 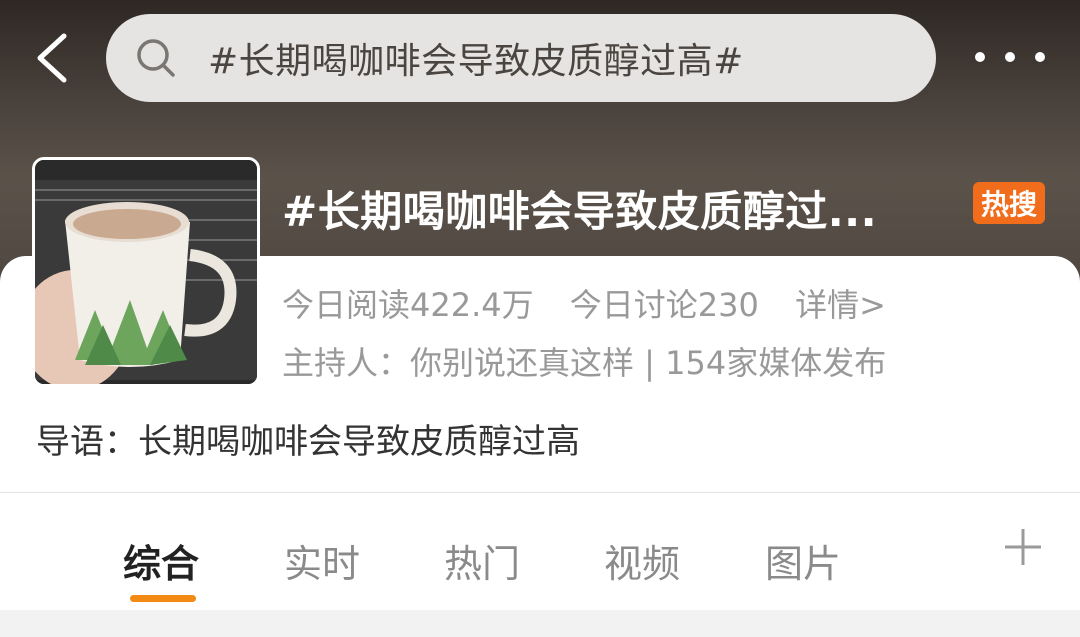 I want to click on topic-stats: 今日阅读422.4万 今日讨论230 详情>, so click(x=597, y=303).